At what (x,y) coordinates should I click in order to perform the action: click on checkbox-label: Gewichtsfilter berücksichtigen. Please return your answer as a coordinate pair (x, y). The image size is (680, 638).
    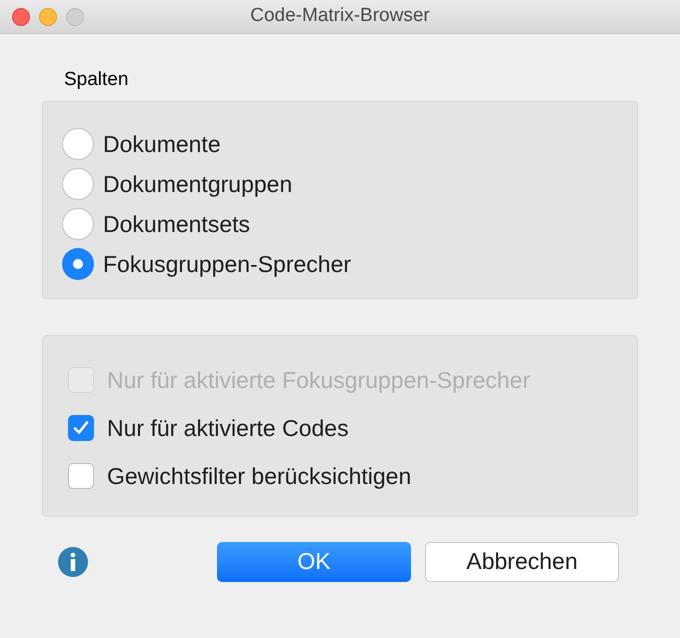
    Looking at the image, I should click on (259, 476).